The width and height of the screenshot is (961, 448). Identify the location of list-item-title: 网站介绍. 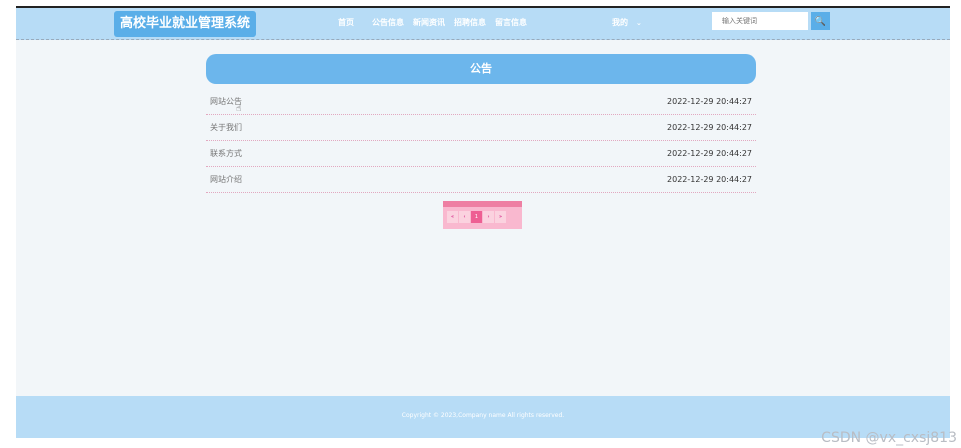
(226, 179).